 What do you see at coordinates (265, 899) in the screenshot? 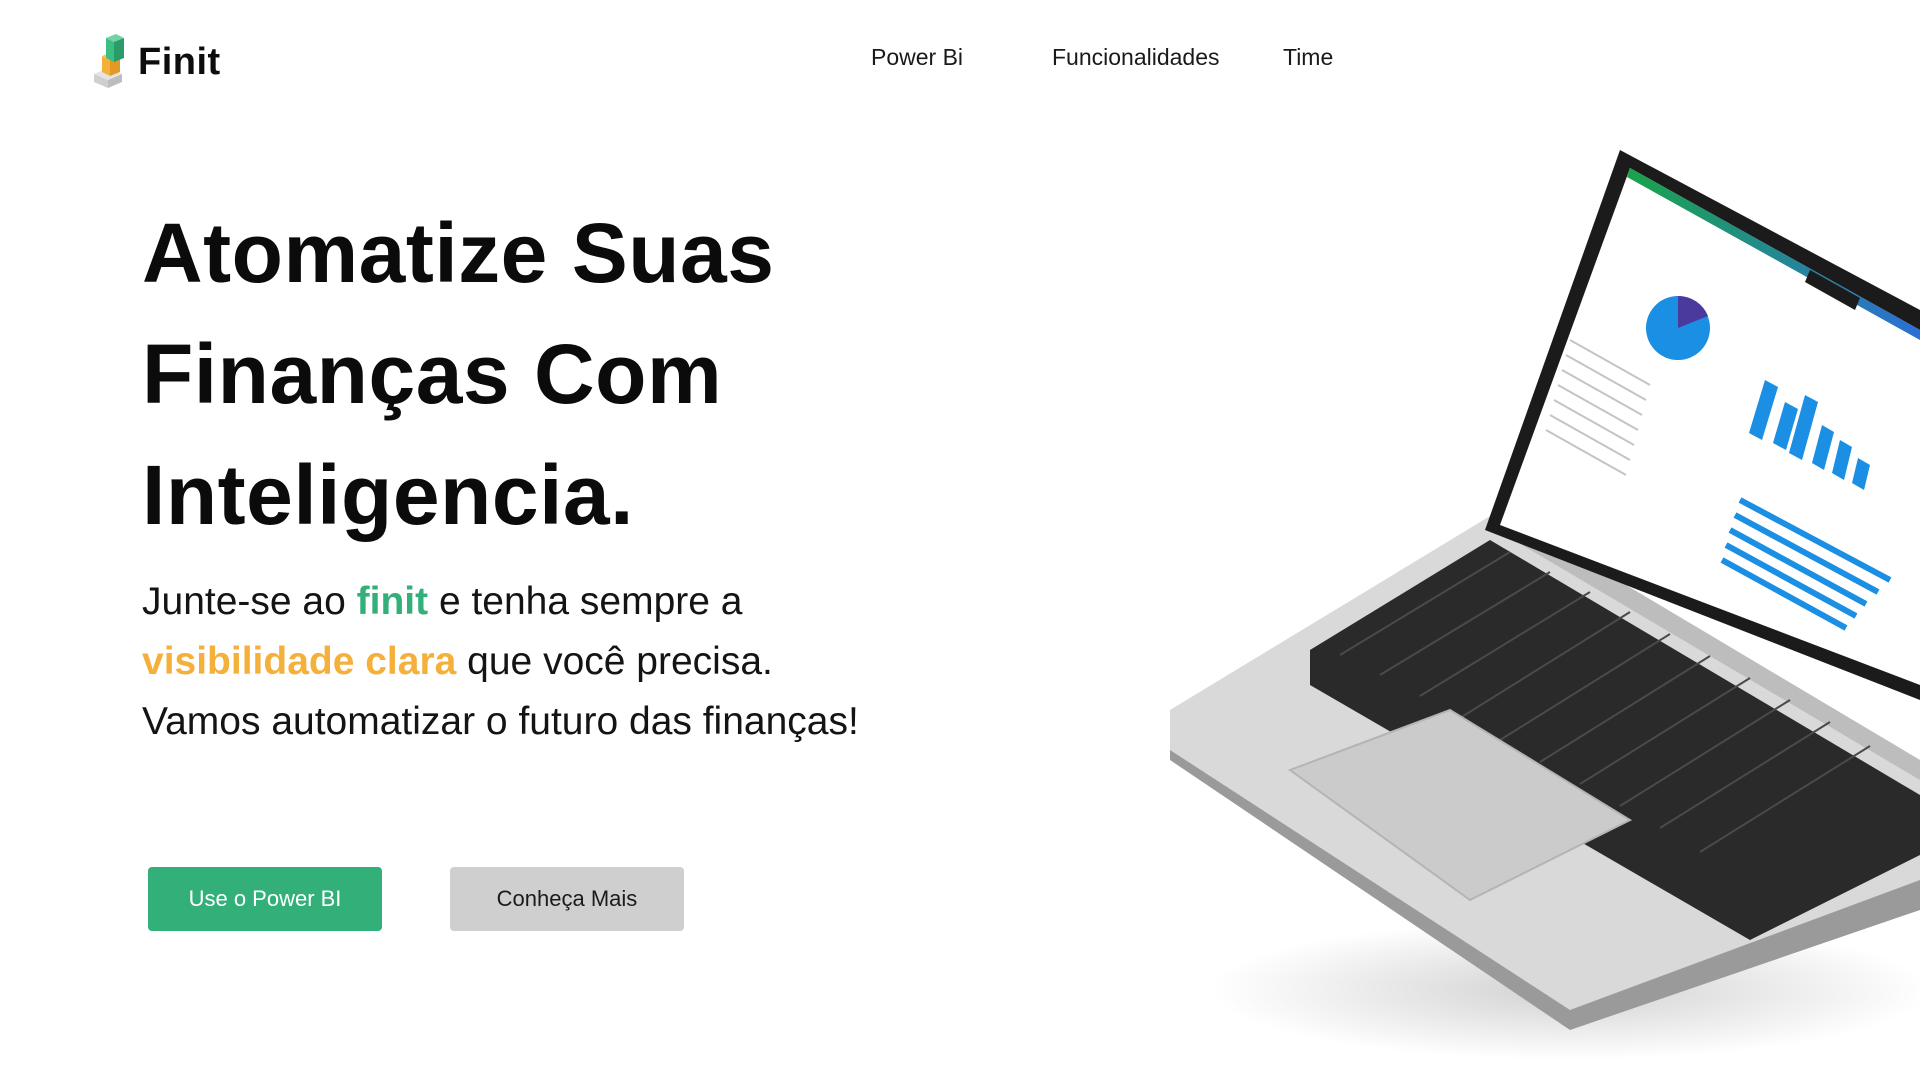
I see `use-power-bi-button: Use o Power BI` at bounding box center [265, 899].